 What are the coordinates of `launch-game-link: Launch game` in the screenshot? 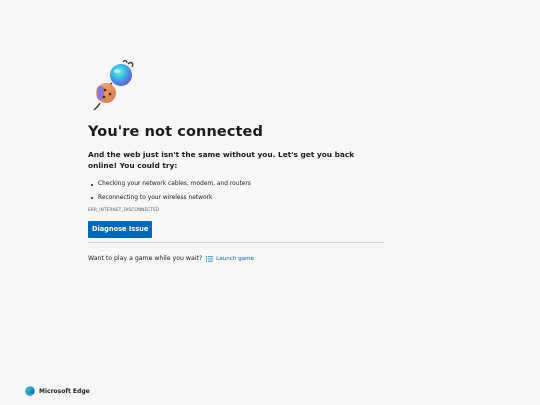 It's located at (230, 259).